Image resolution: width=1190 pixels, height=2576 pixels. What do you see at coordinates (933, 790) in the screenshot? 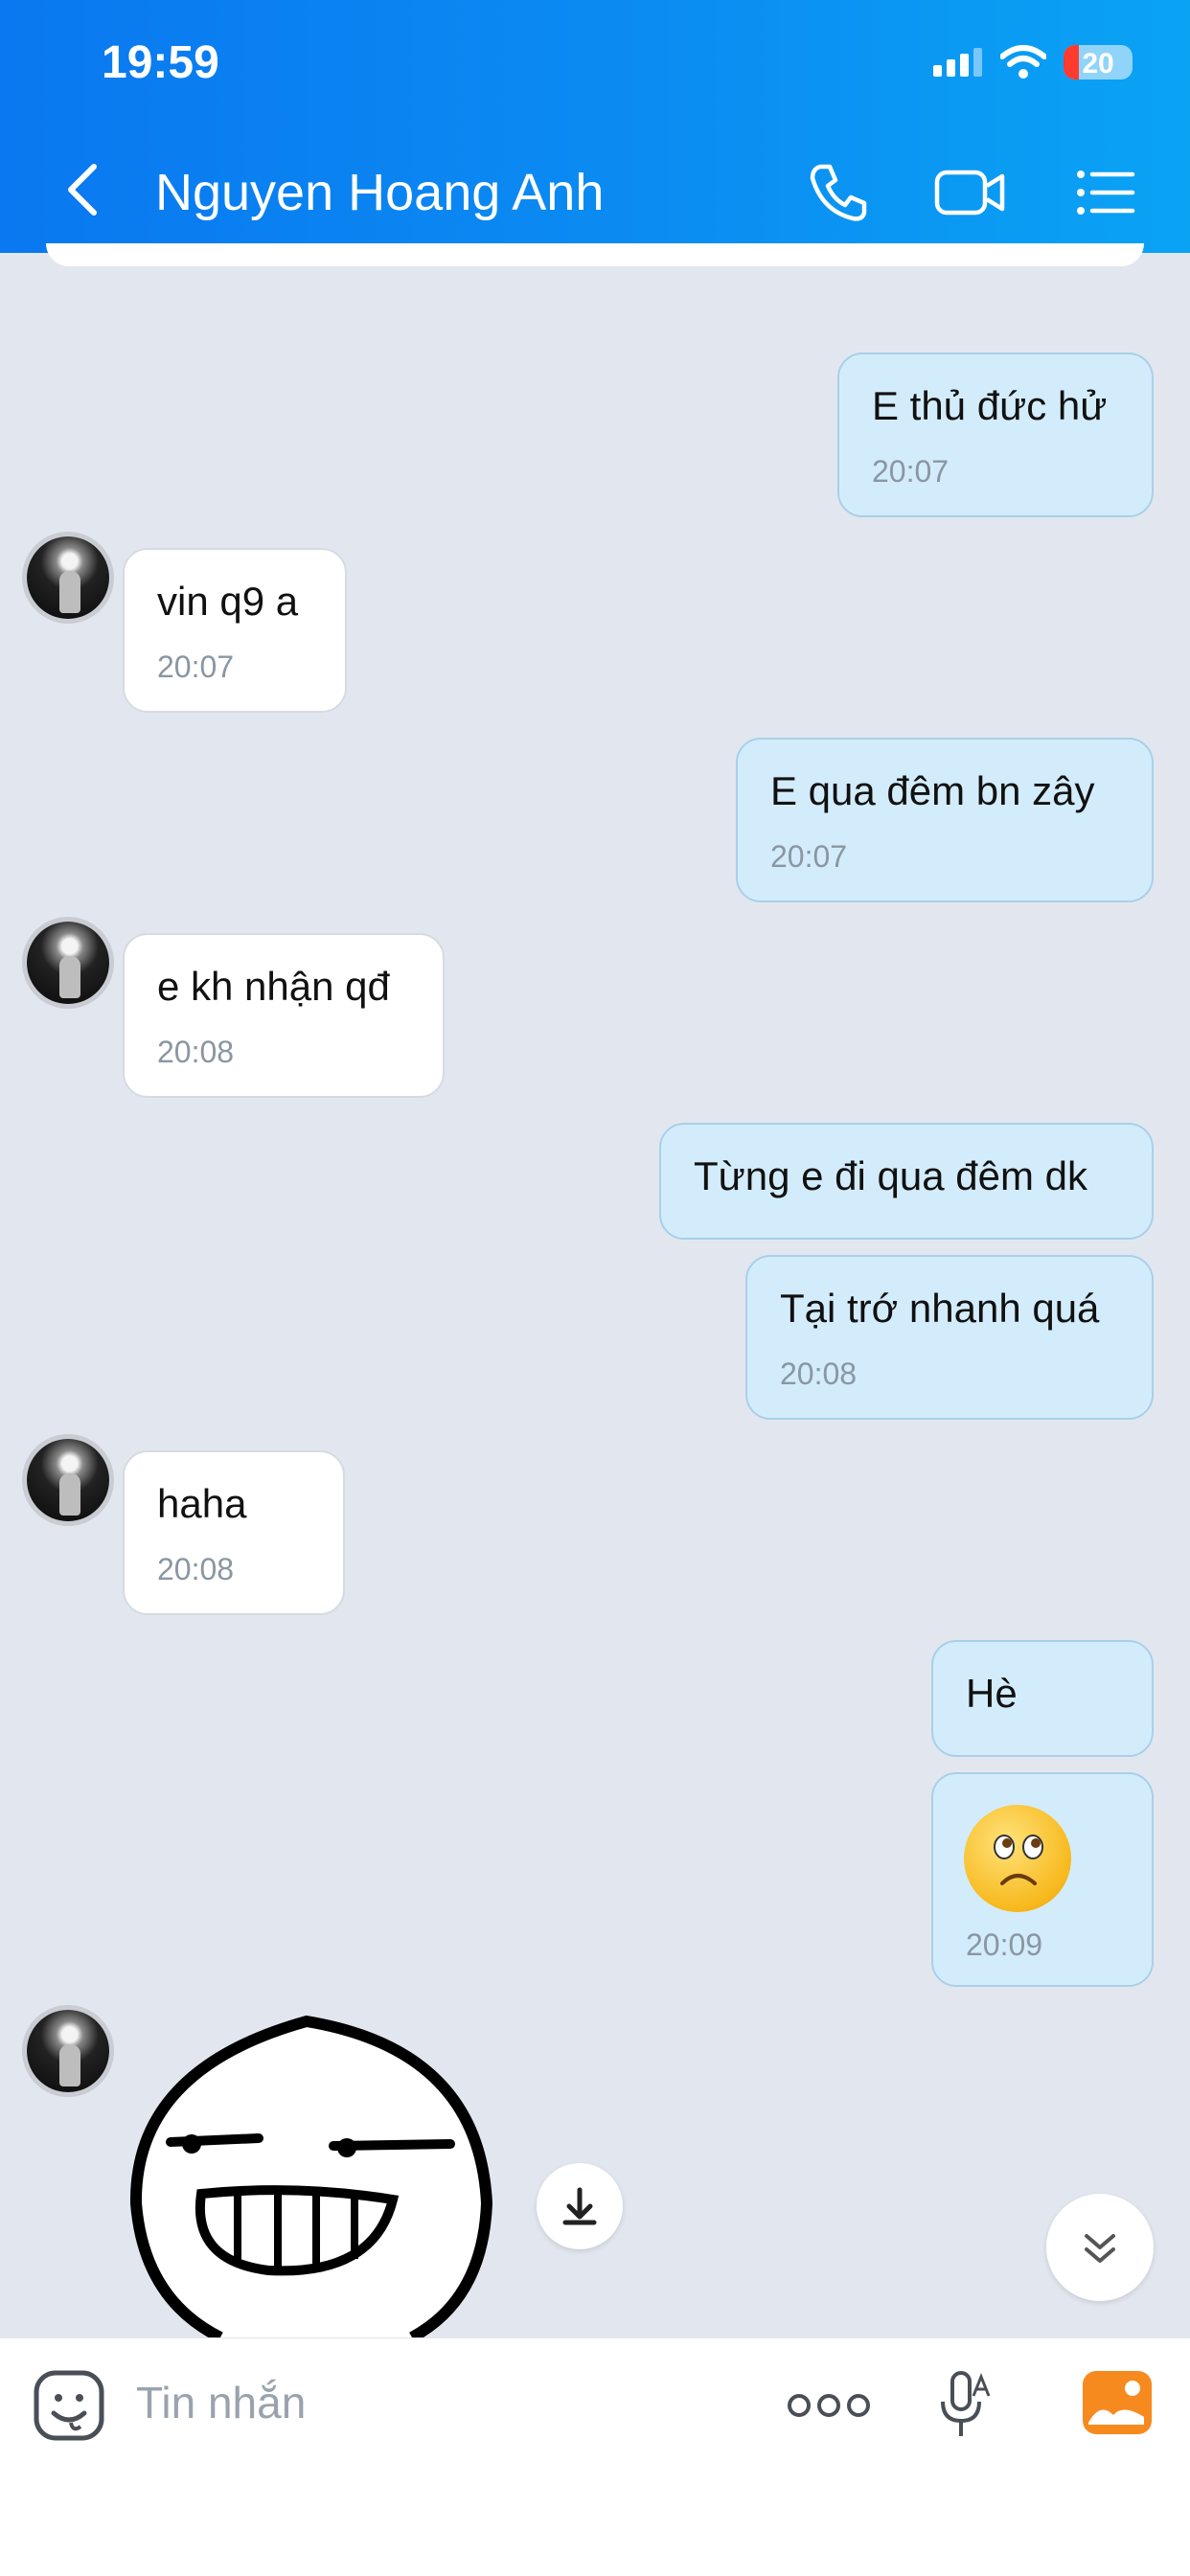
I see `message-text: E qua đêm bn zây` at bounding box center [933, 790].